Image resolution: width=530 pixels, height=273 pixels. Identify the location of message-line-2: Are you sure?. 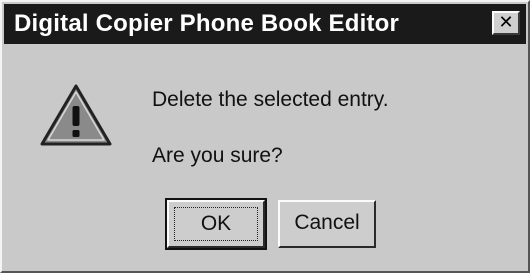
(217, 155).